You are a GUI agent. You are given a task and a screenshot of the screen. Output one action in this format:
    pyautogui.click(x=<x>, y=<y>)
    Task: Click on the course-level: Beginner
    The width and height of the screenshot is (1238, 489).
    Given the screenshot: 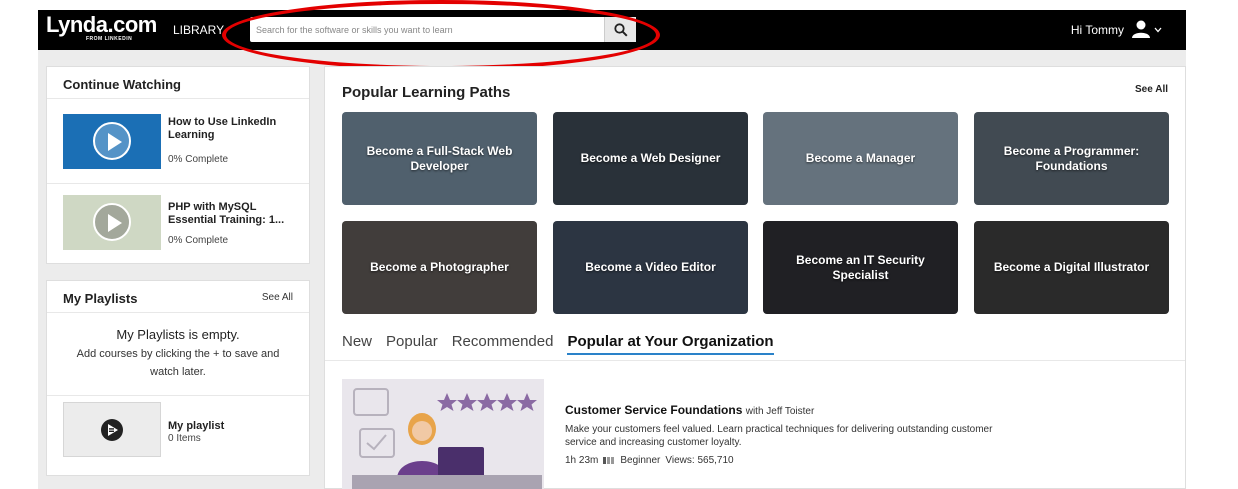 What is the action you would take?
    pyautogui.click(x=640, y=460)
    